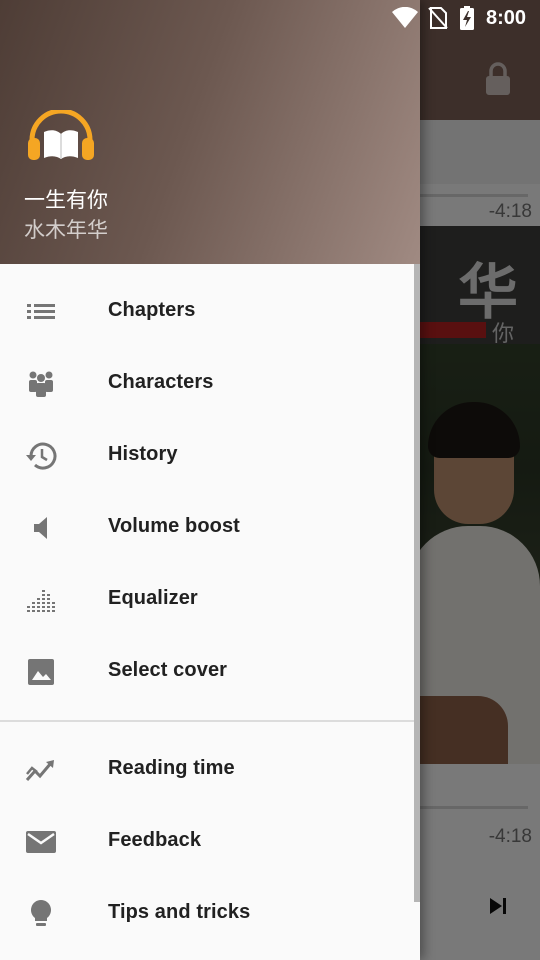 Image resolution: width=540 pixels, height=960 pixels. Describe the element at coordinates (168, 670) in the screenshot. I see `menu-label-select-cover: Select cover` at that location.